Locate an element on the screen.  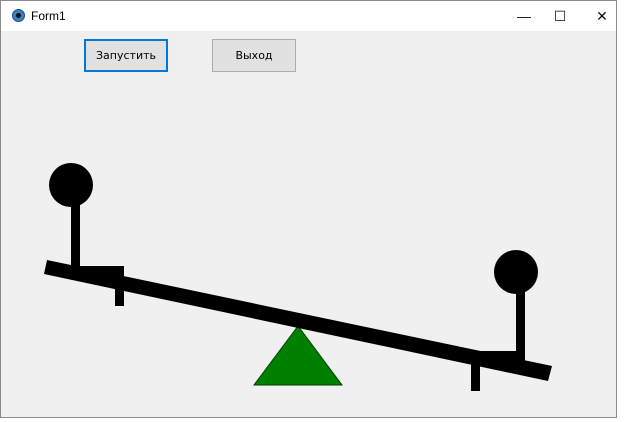
right-weight-stub is located at coordinates (475, 375).